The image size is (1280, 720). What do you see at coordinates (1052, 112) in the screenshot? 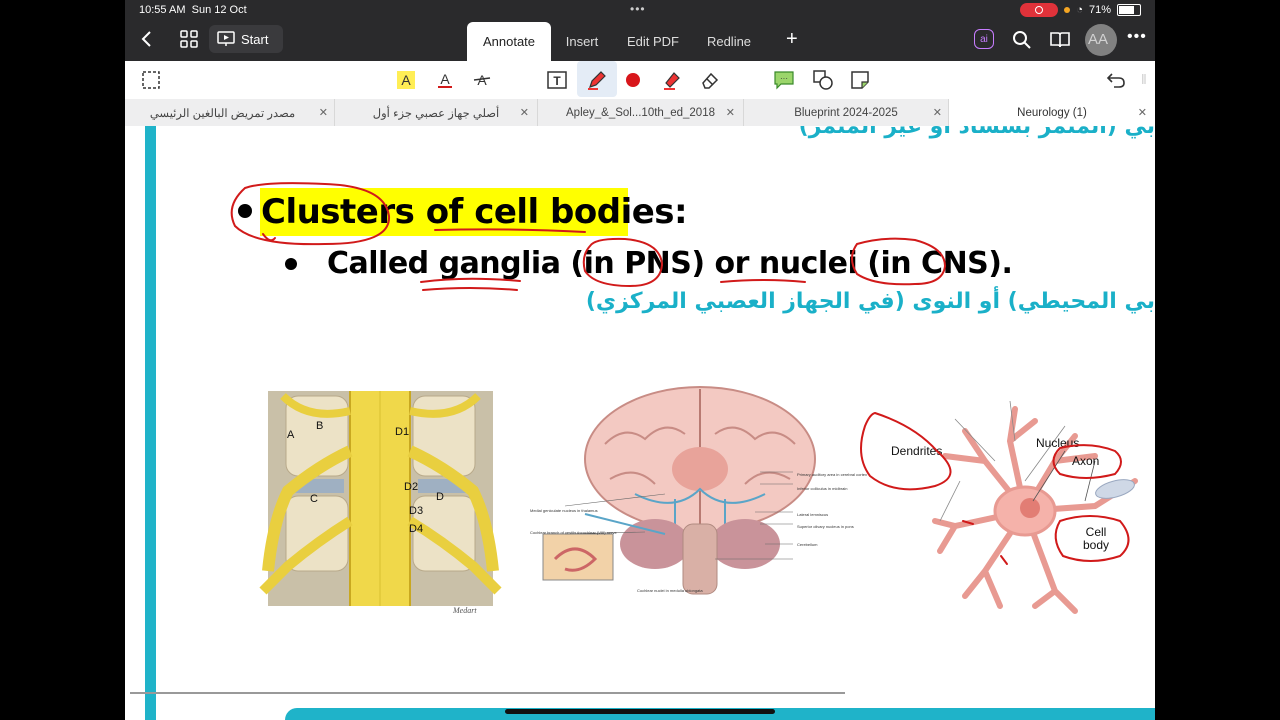
I see `doc-tab-neurology: Neurology (1) ✕` at bounding box center [1052, 112].